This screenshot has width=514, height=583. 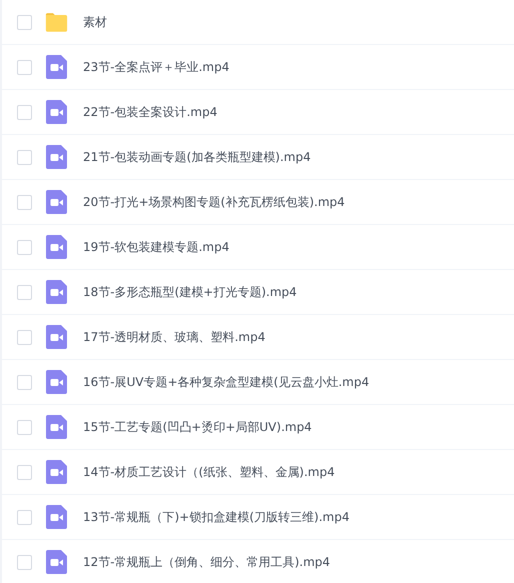 What do you see at coordinates (190, 292) in the screenshot?
I see `file-name: 18节-多形态瓶型(建模+打光专题).mp4` at bounding box center [190, 292].